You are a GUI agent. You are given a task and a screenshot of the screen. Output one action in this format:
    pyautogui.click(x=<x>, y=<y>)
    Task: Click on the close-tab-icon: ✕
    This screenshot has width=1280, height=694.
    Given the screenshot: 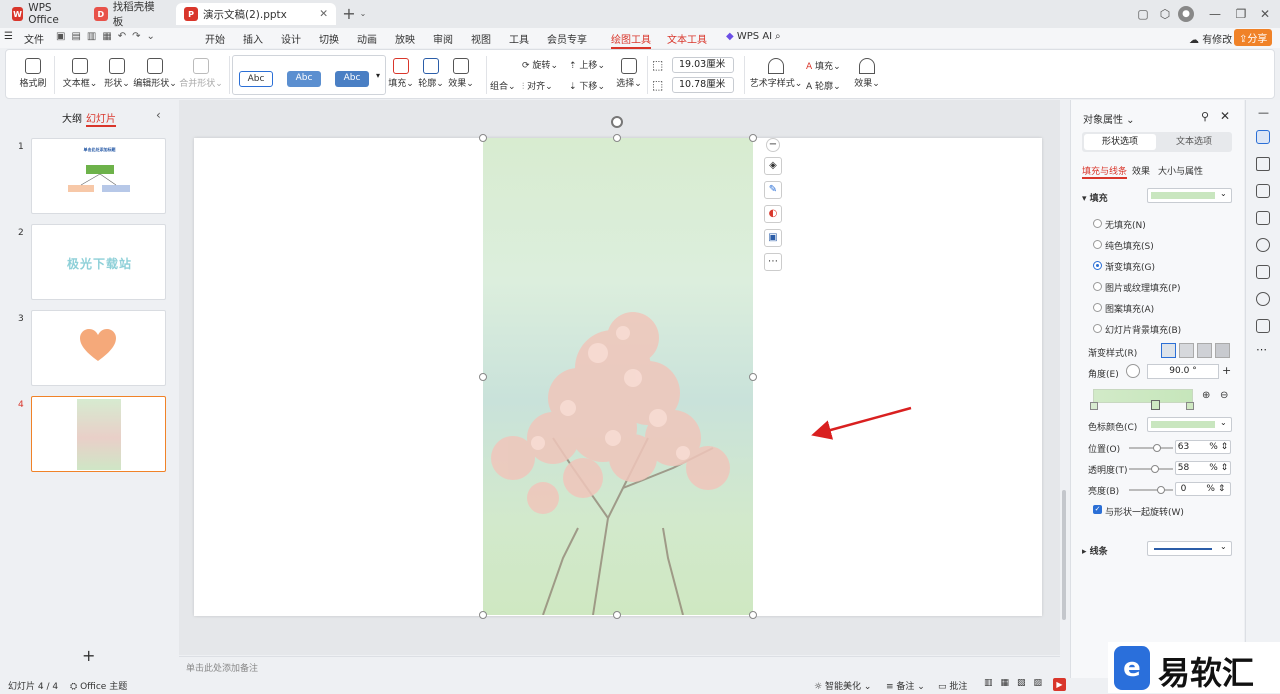 What is the action you would take?
    pyautogui.click(x=323, y=14)
    